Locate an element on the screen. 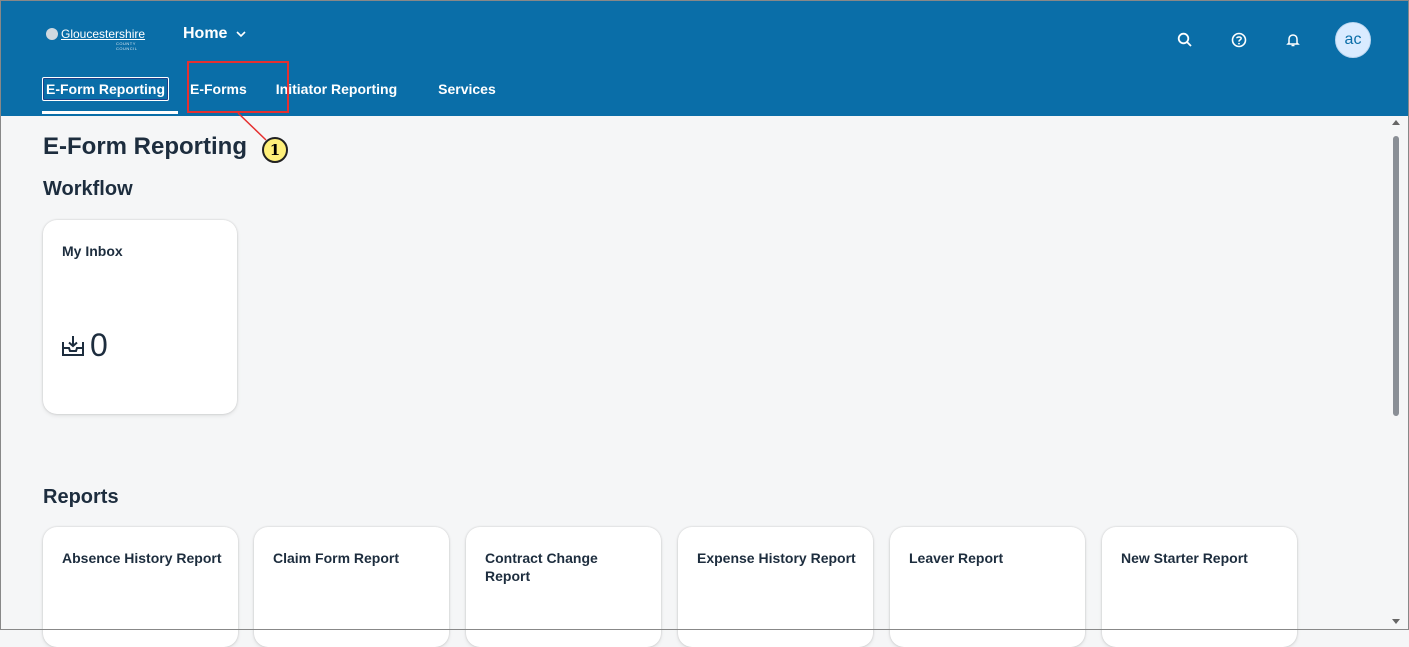 The width and height of the screenshot is (1409, 647). user-avatar: ac is located at coordinates (1353, 40).